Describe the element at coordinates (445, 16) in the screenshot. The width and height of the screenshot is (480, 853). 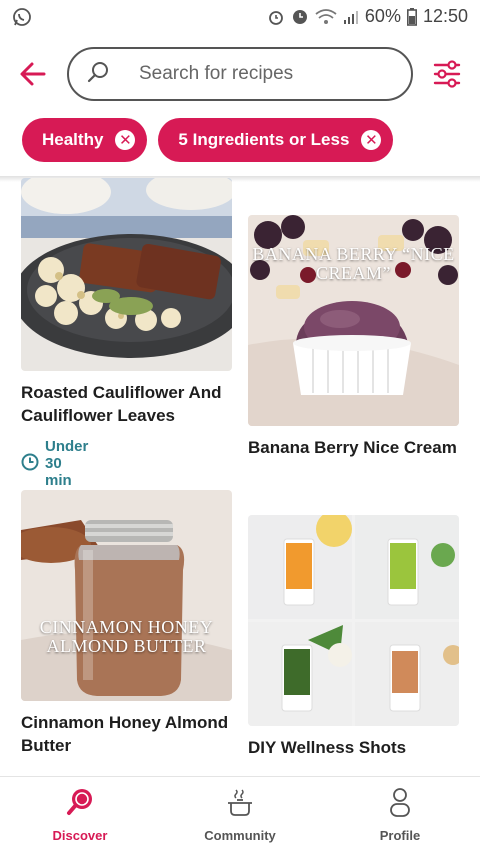
I see `clock-time: 12:50` at that location.